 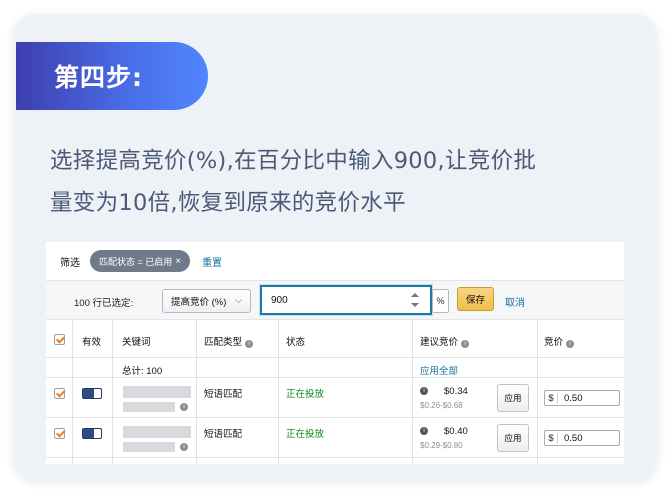 What do you see at coordinates (346, 300) in the screenshot?
I see `percent-value-input: 900` at bounding box center [346, 300].